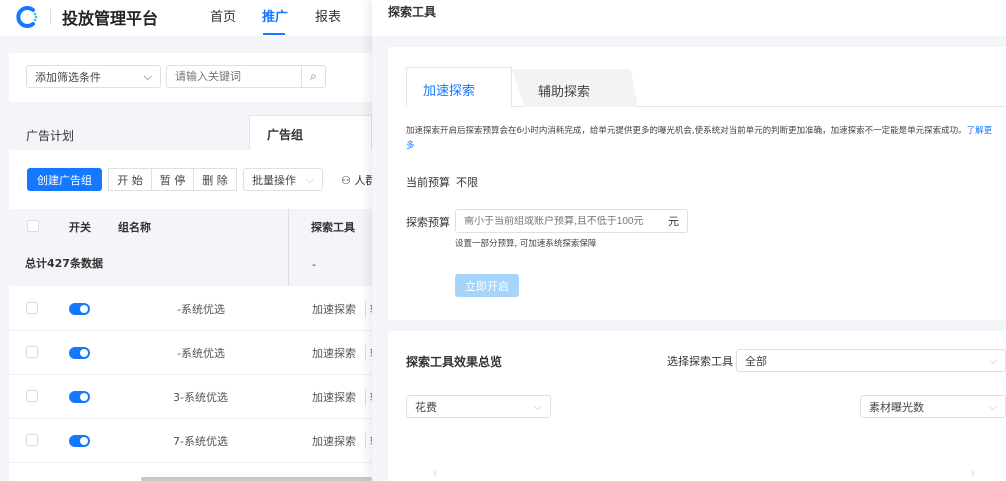 The width and height of the screenshot is (1006, 481). Describe the element at coordinates (412, 12) in the screenshot. I see `drawer-title: 探索工具` at that location.